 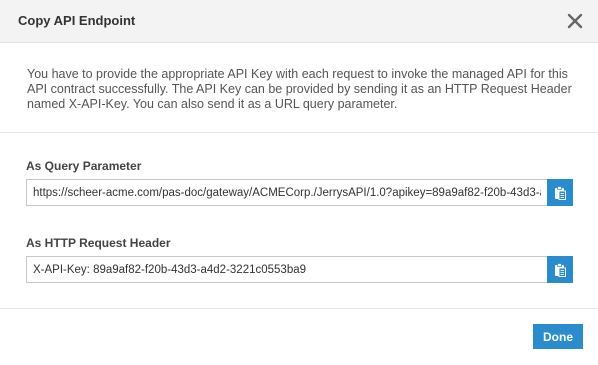 I want to click on http-request-header-row, so click(x=299, y=269).